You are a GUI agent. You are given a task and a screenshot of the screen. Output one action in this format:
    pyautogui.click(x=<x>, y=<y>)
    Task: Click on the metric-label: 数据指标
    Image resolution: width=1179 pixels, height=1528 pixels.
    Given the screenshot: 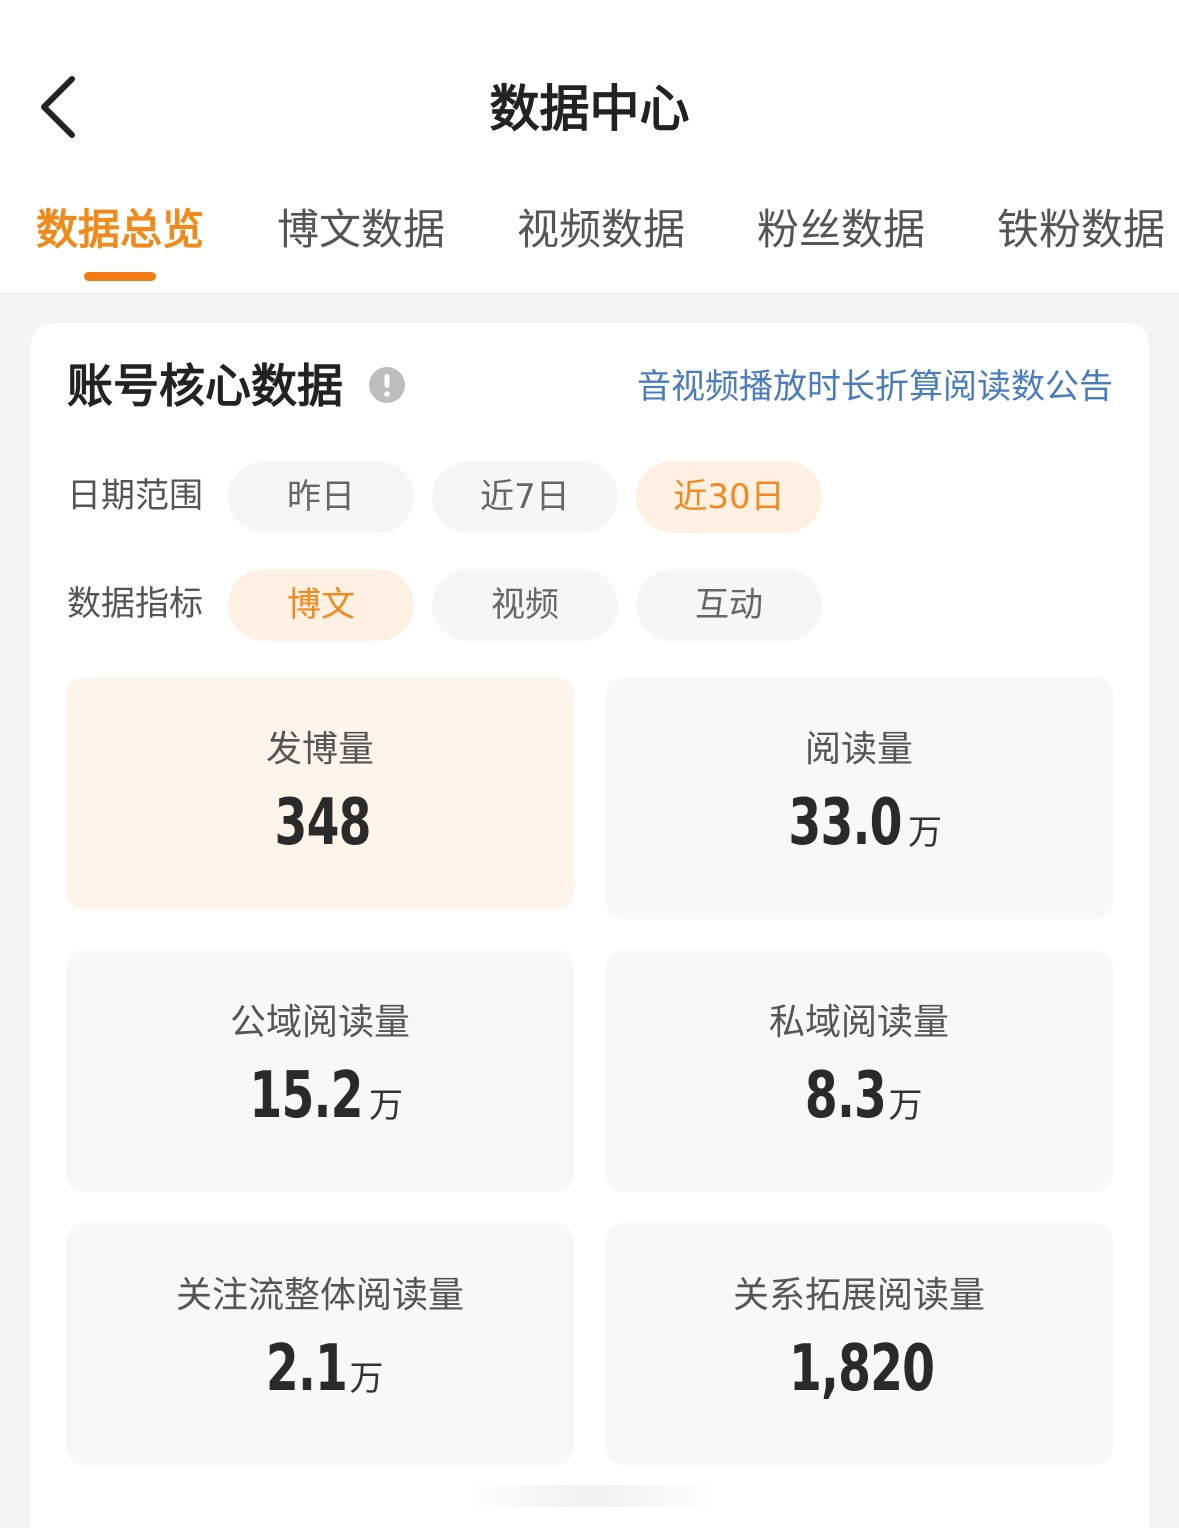 What is the action you would take?
    pyautogui.click(x=135, y=604)
    